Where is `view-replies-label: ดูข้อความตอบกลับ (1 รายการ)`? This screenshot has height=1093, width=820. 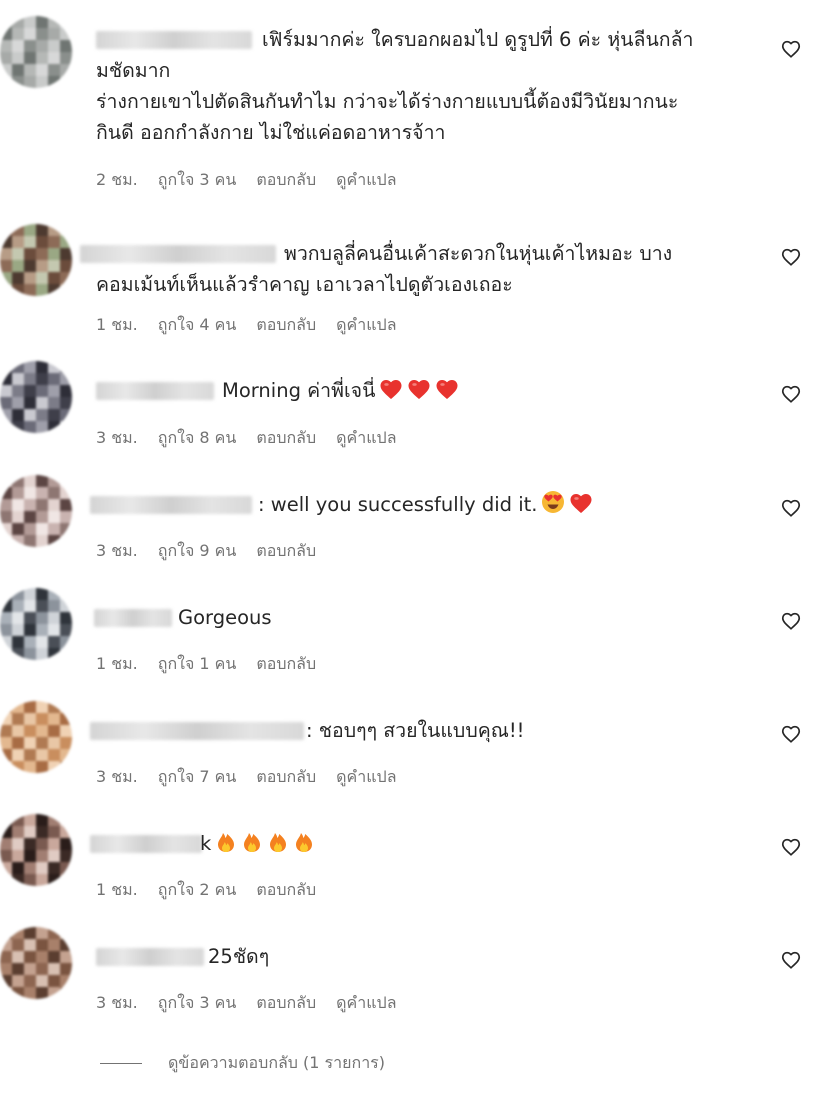
view-replies-label: ดูข้อความตอบกลับ (1 รายการ) is located at coordinates (277, 1062).